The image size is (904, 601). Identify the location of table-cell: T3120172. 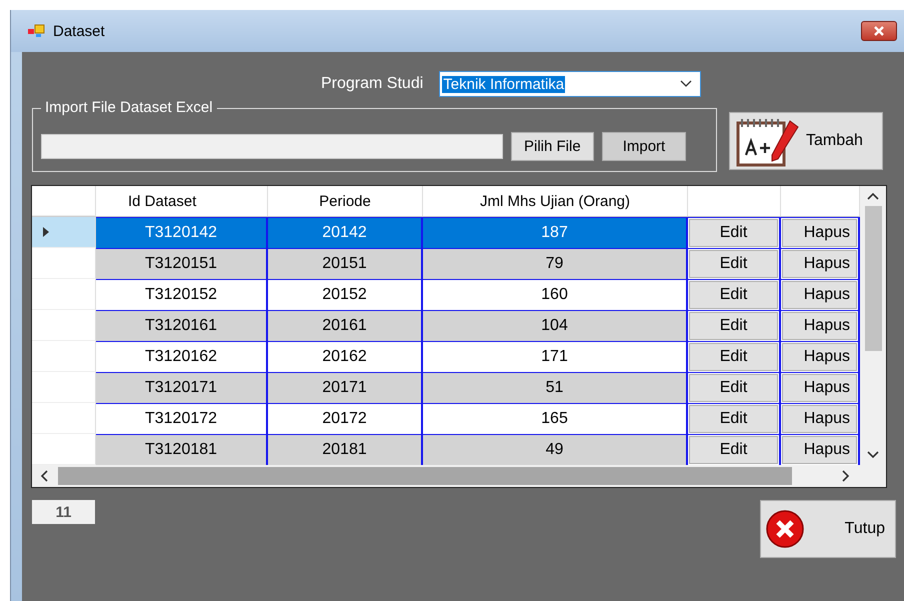
(182, 418).